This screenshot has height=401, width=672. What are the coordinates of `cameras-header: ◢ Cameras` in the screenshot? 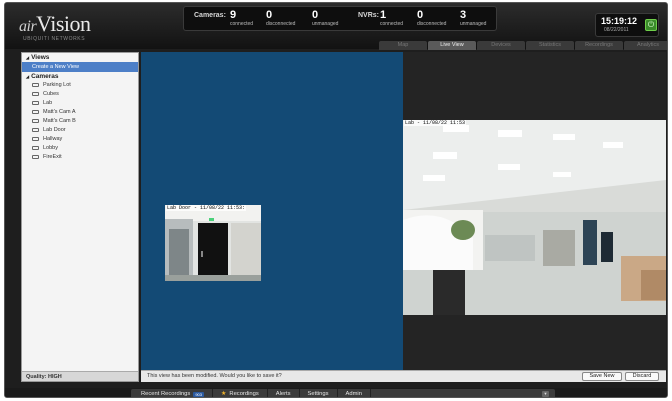 It's located at (80, 76).